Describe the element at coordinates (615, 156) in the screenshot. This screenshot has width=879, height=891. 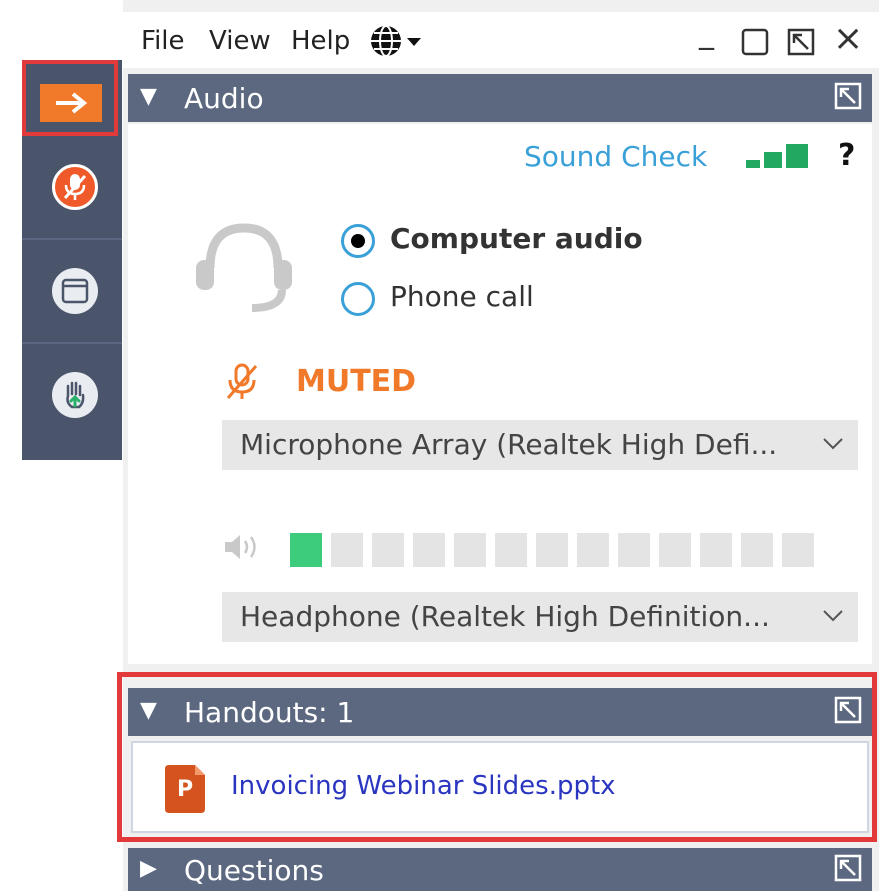
I see `sound-check-link: Sound Check` at that location.